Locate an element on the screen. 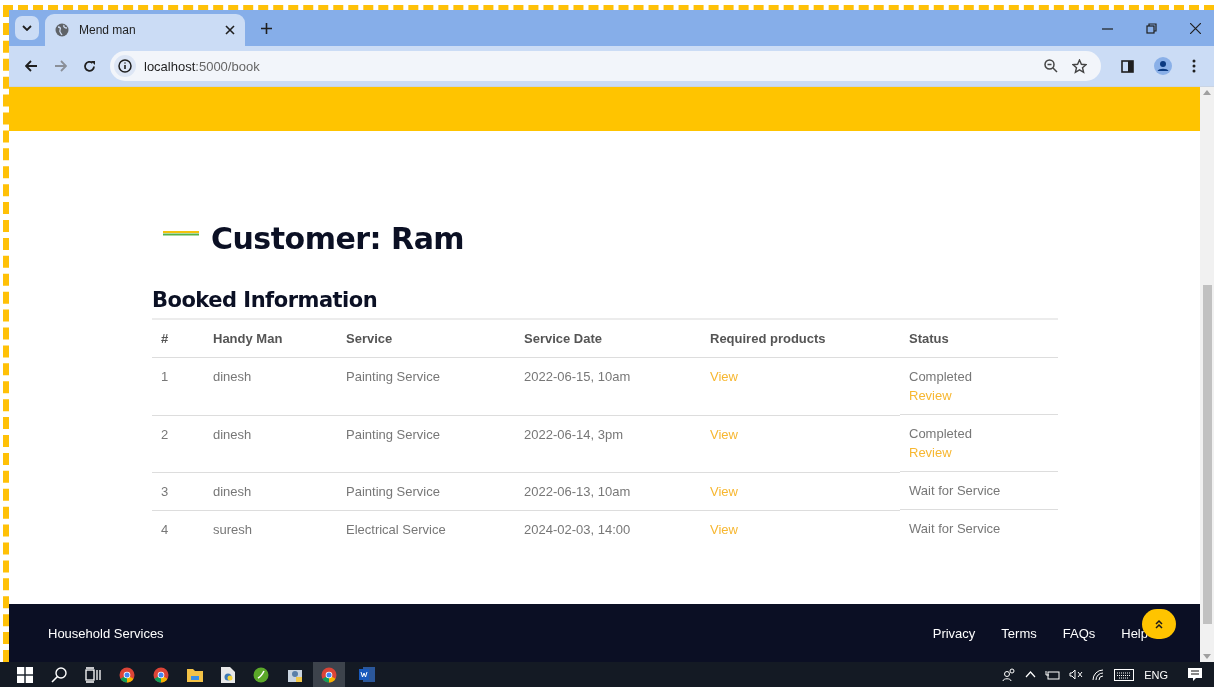 The height and width of the screenshot is (687, 1214). table-cell: 4 is located at coordinates (178, 529).